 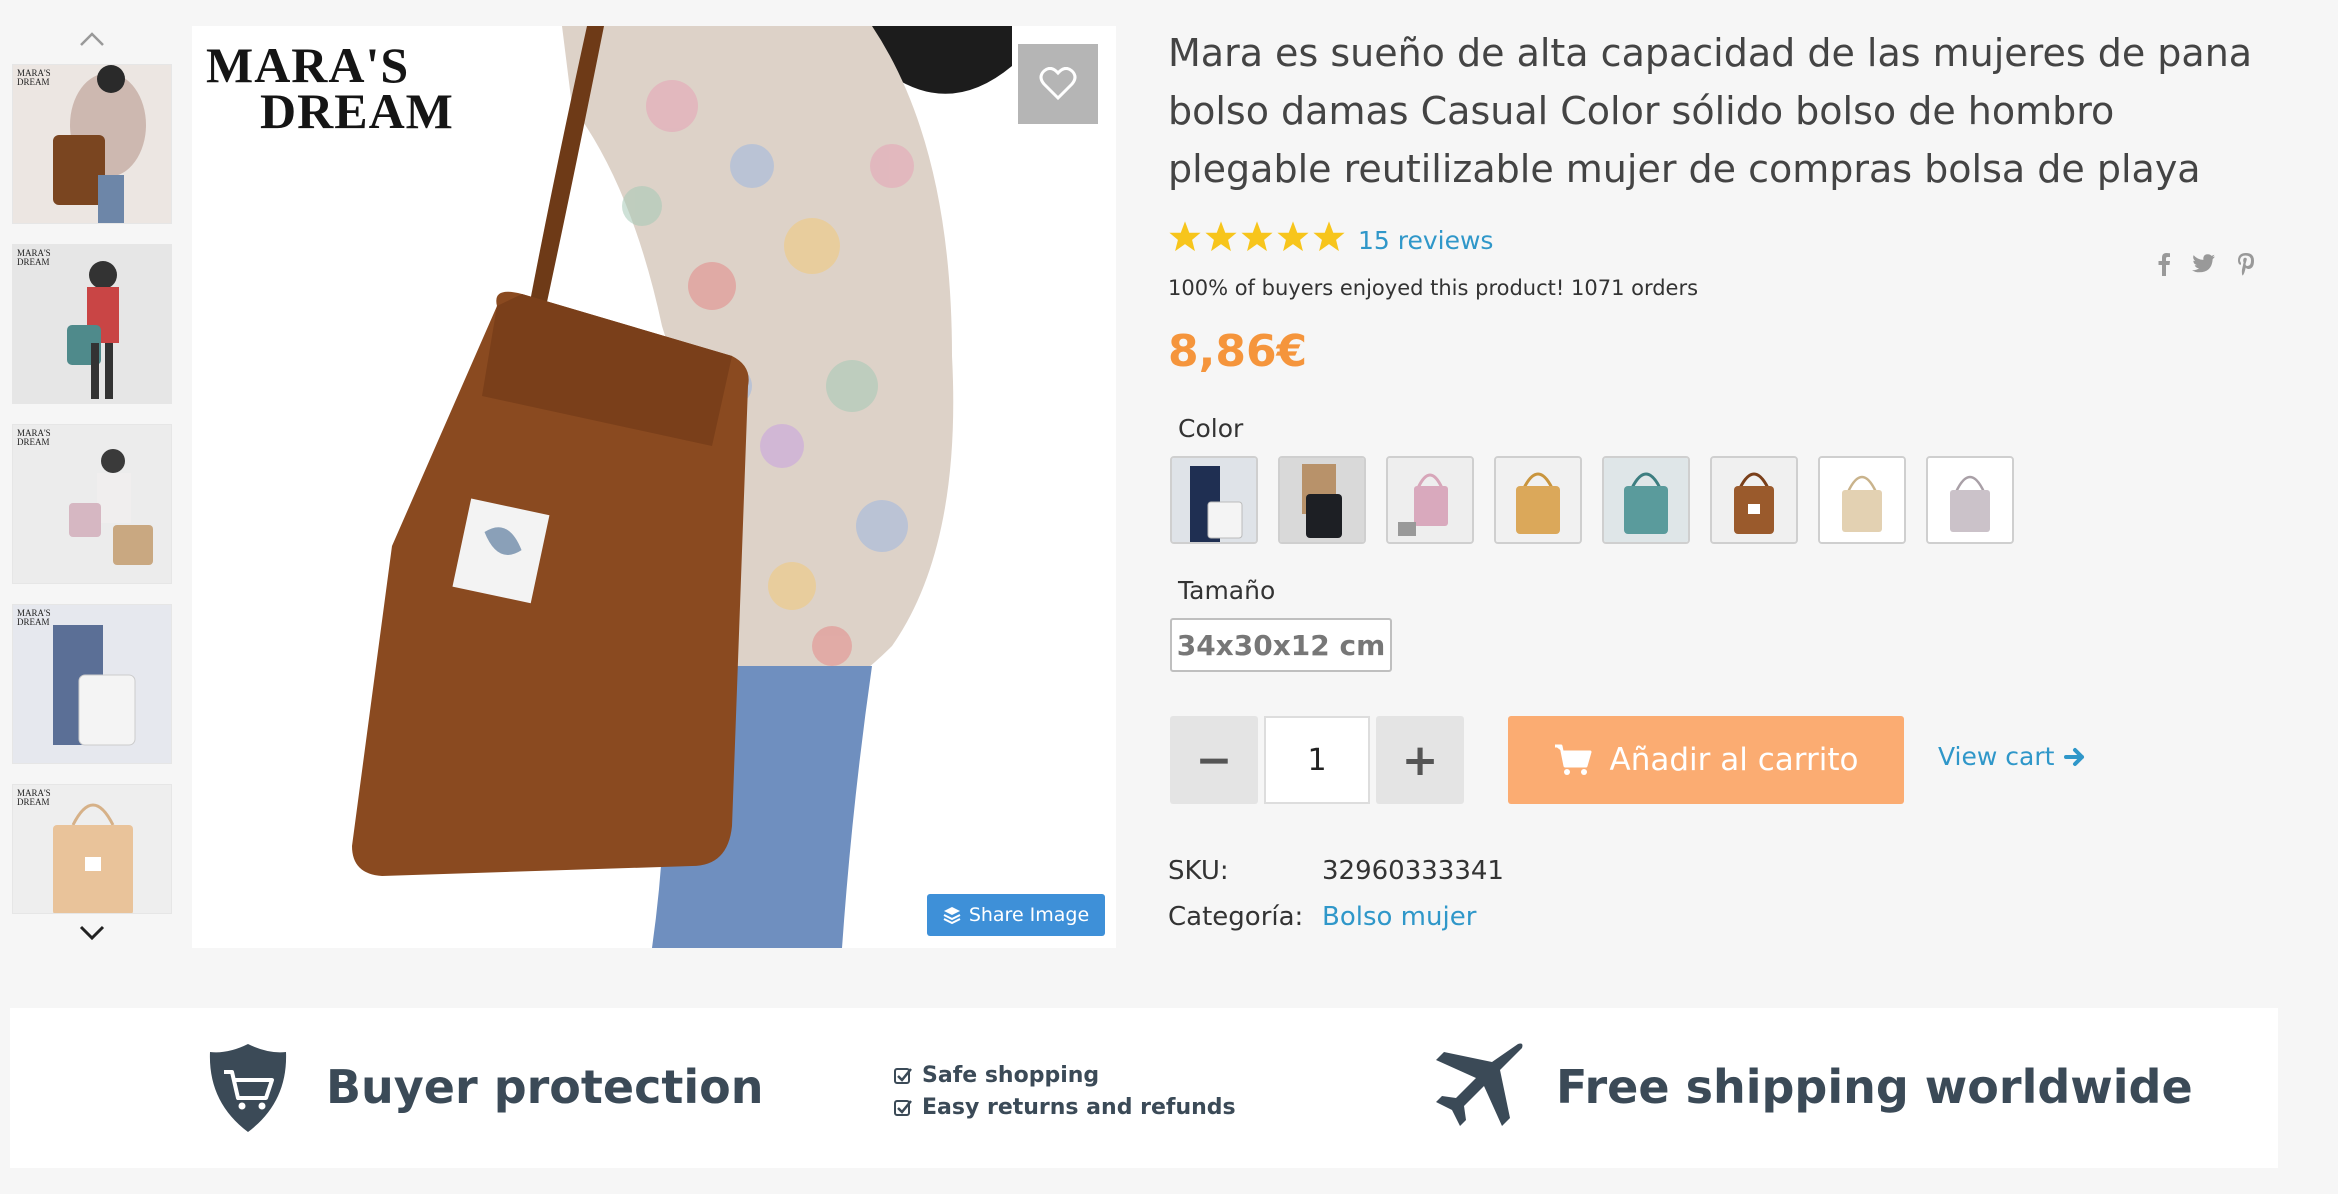 What do you see at coordinates (545, 1087) in the screenshot?
I see `buyer-protection-heading: Buyer protection` at bounding box center [545, 1087].